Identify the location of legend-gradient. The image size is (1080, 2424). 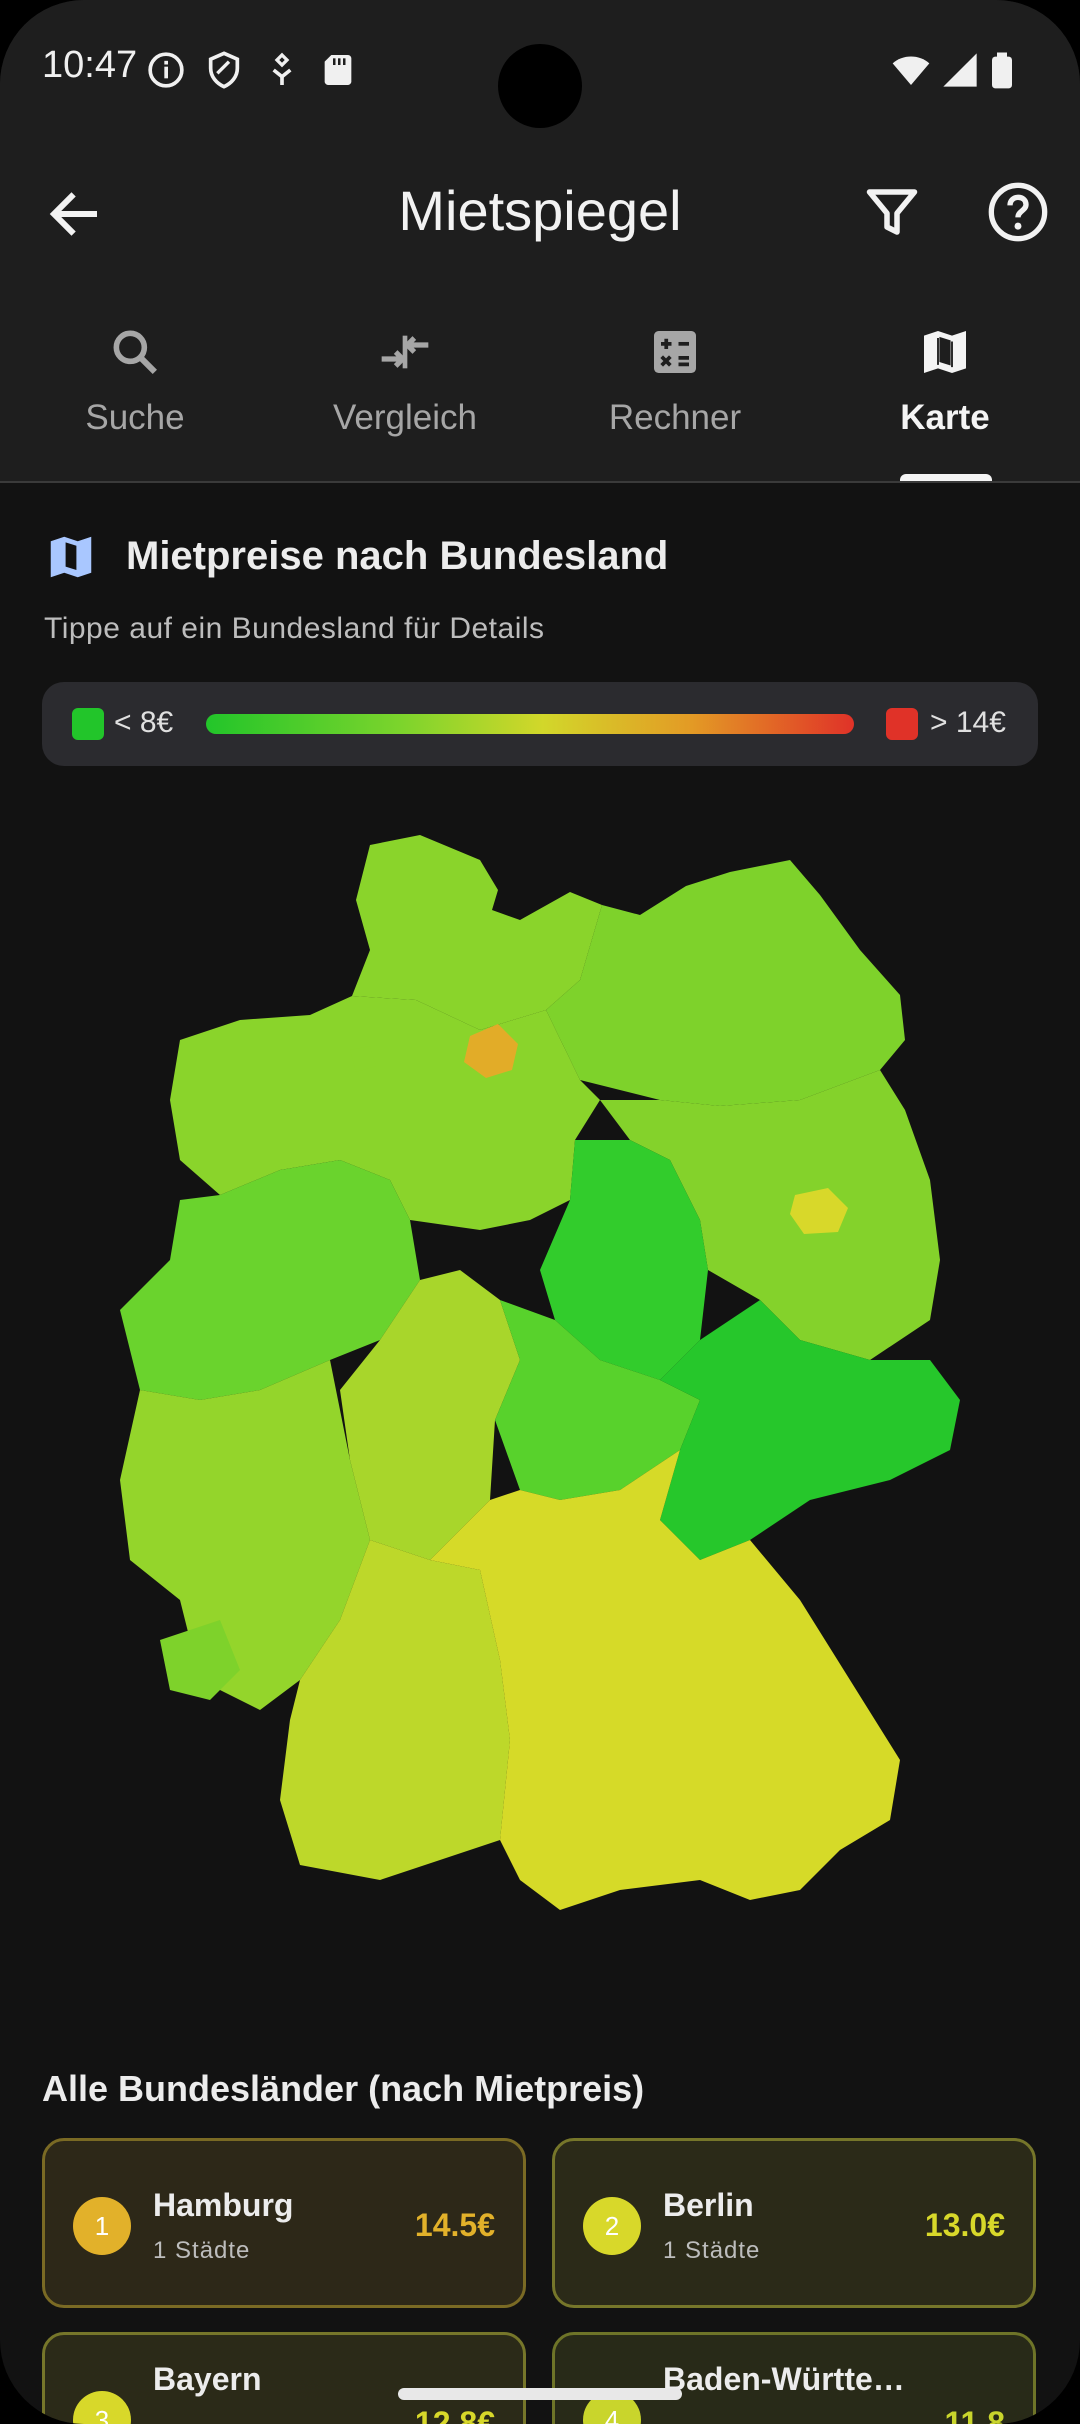
(530, 724).